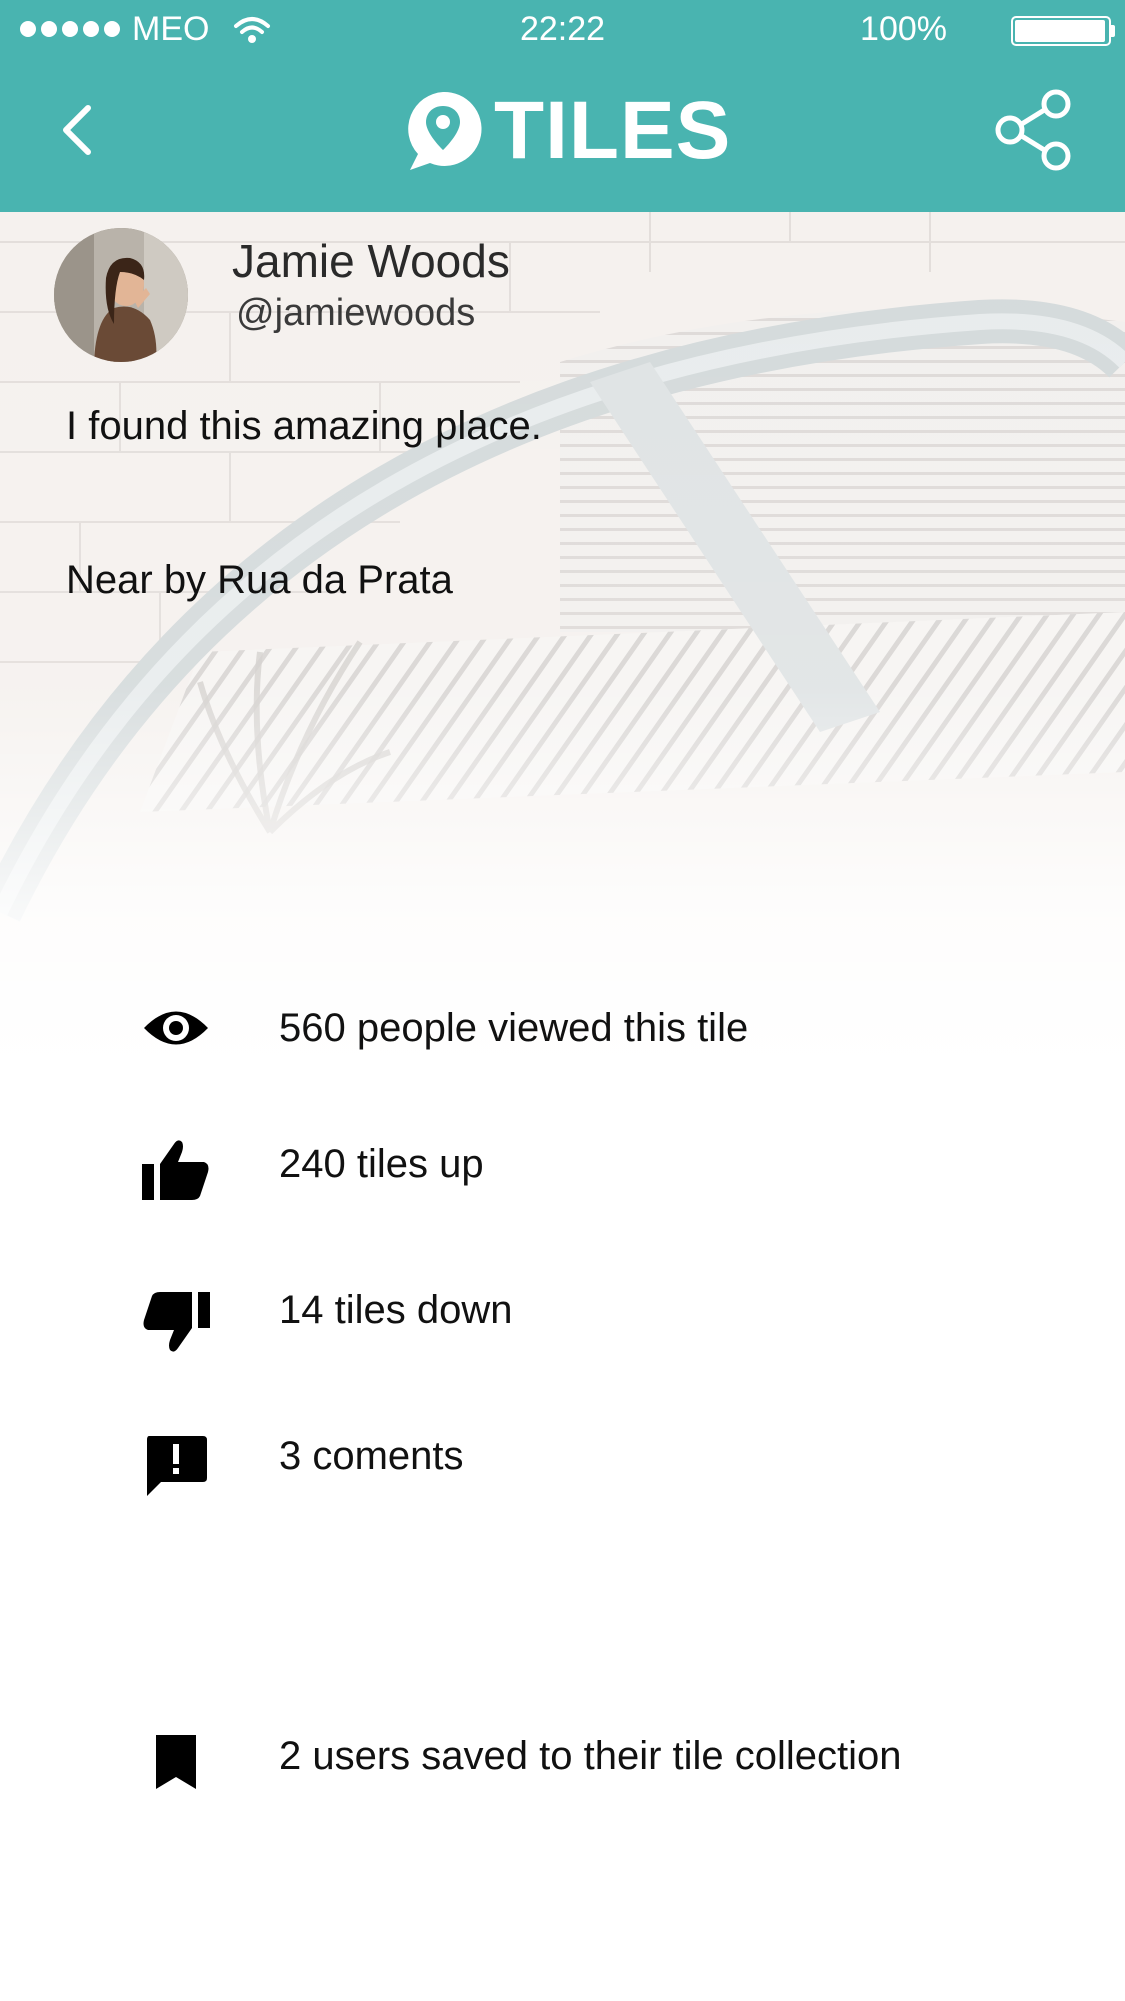 The image size is (1125, 2001). I want to click on status-bar: MEO 22:22 100%, so click(562, 31).